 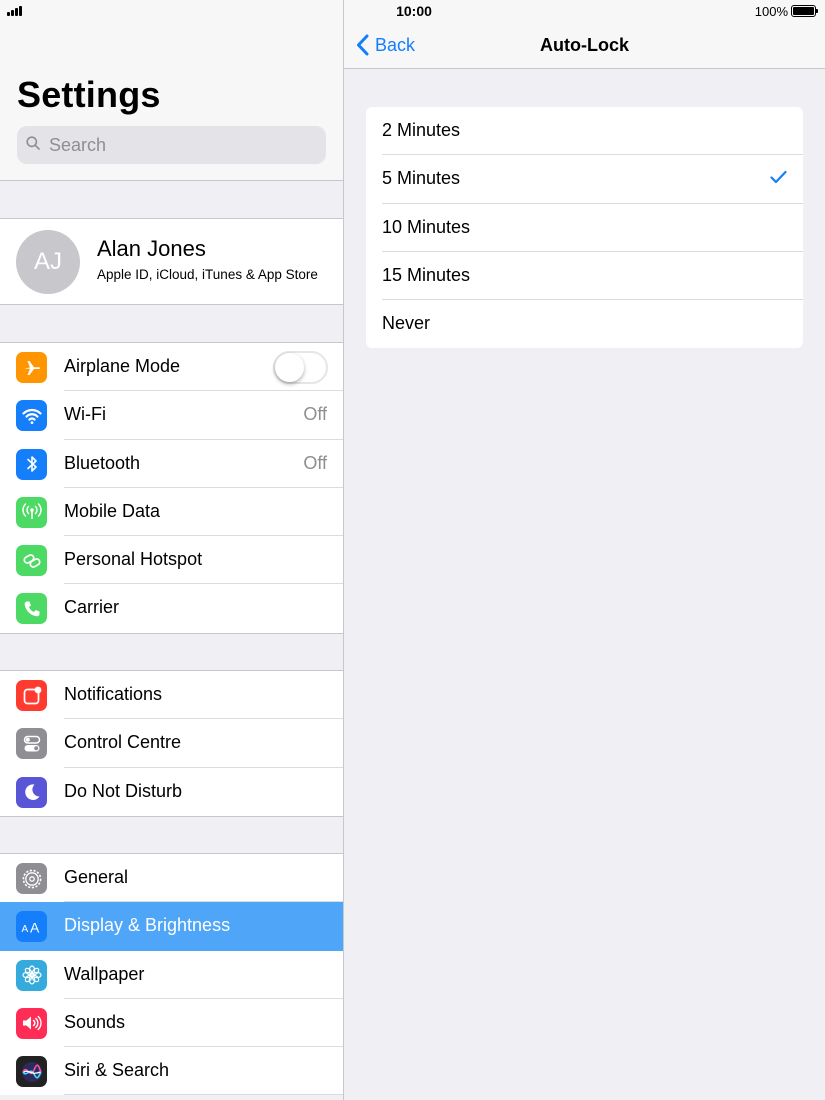 What do you see at coordinates (123, 790) in the screenshot?
I see `sidebar-item-label: Do Not Disturb` at bounding box center [123, 790].